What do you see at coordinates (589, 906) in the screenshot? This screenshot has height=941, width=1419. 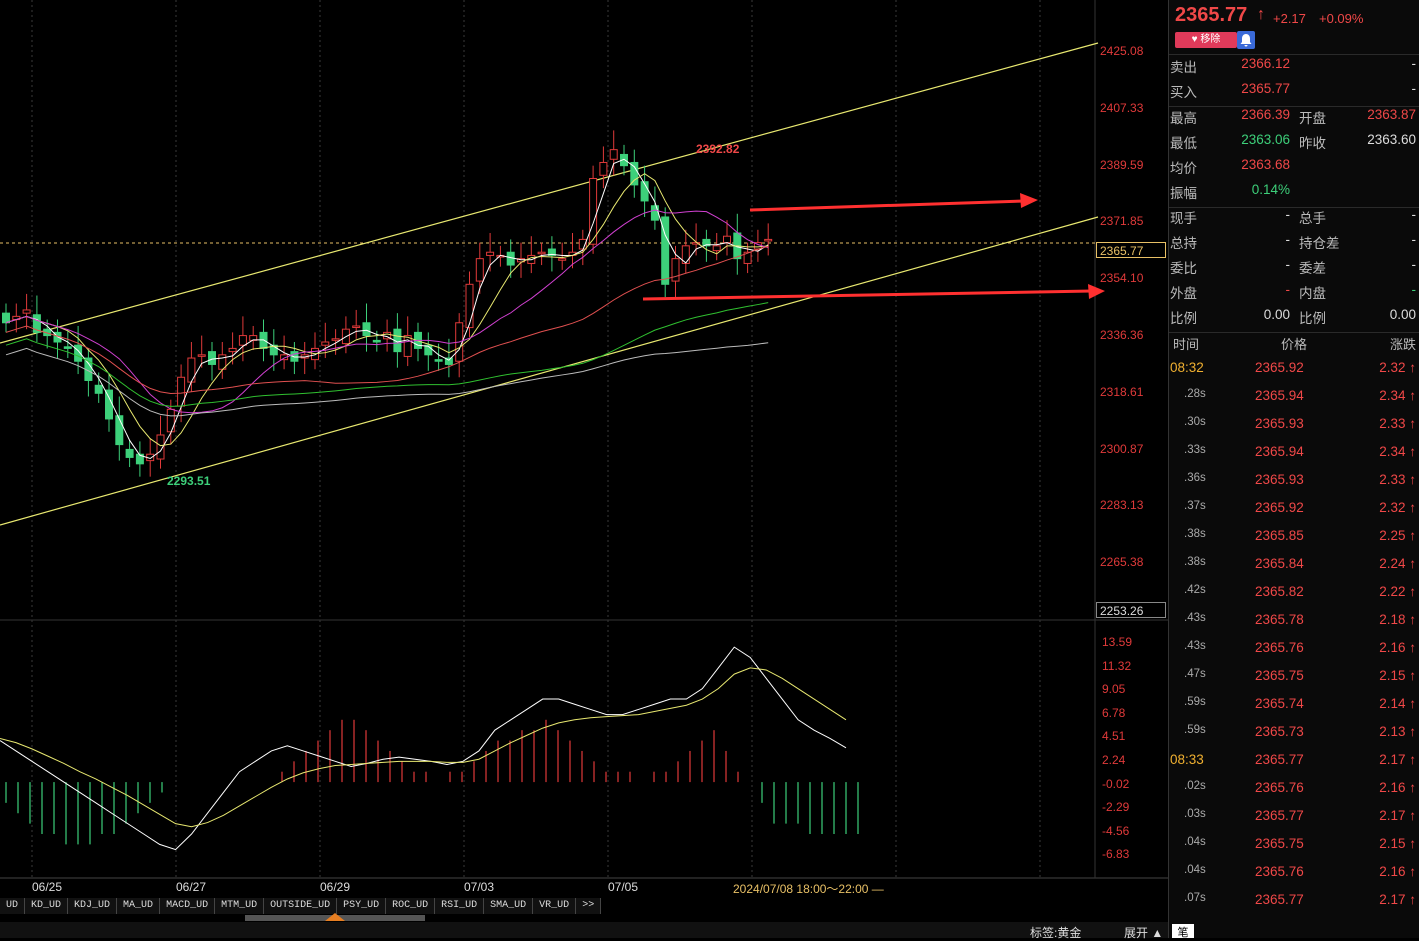 I see `indicator-tab: >>` at bounding box center [589, 906].